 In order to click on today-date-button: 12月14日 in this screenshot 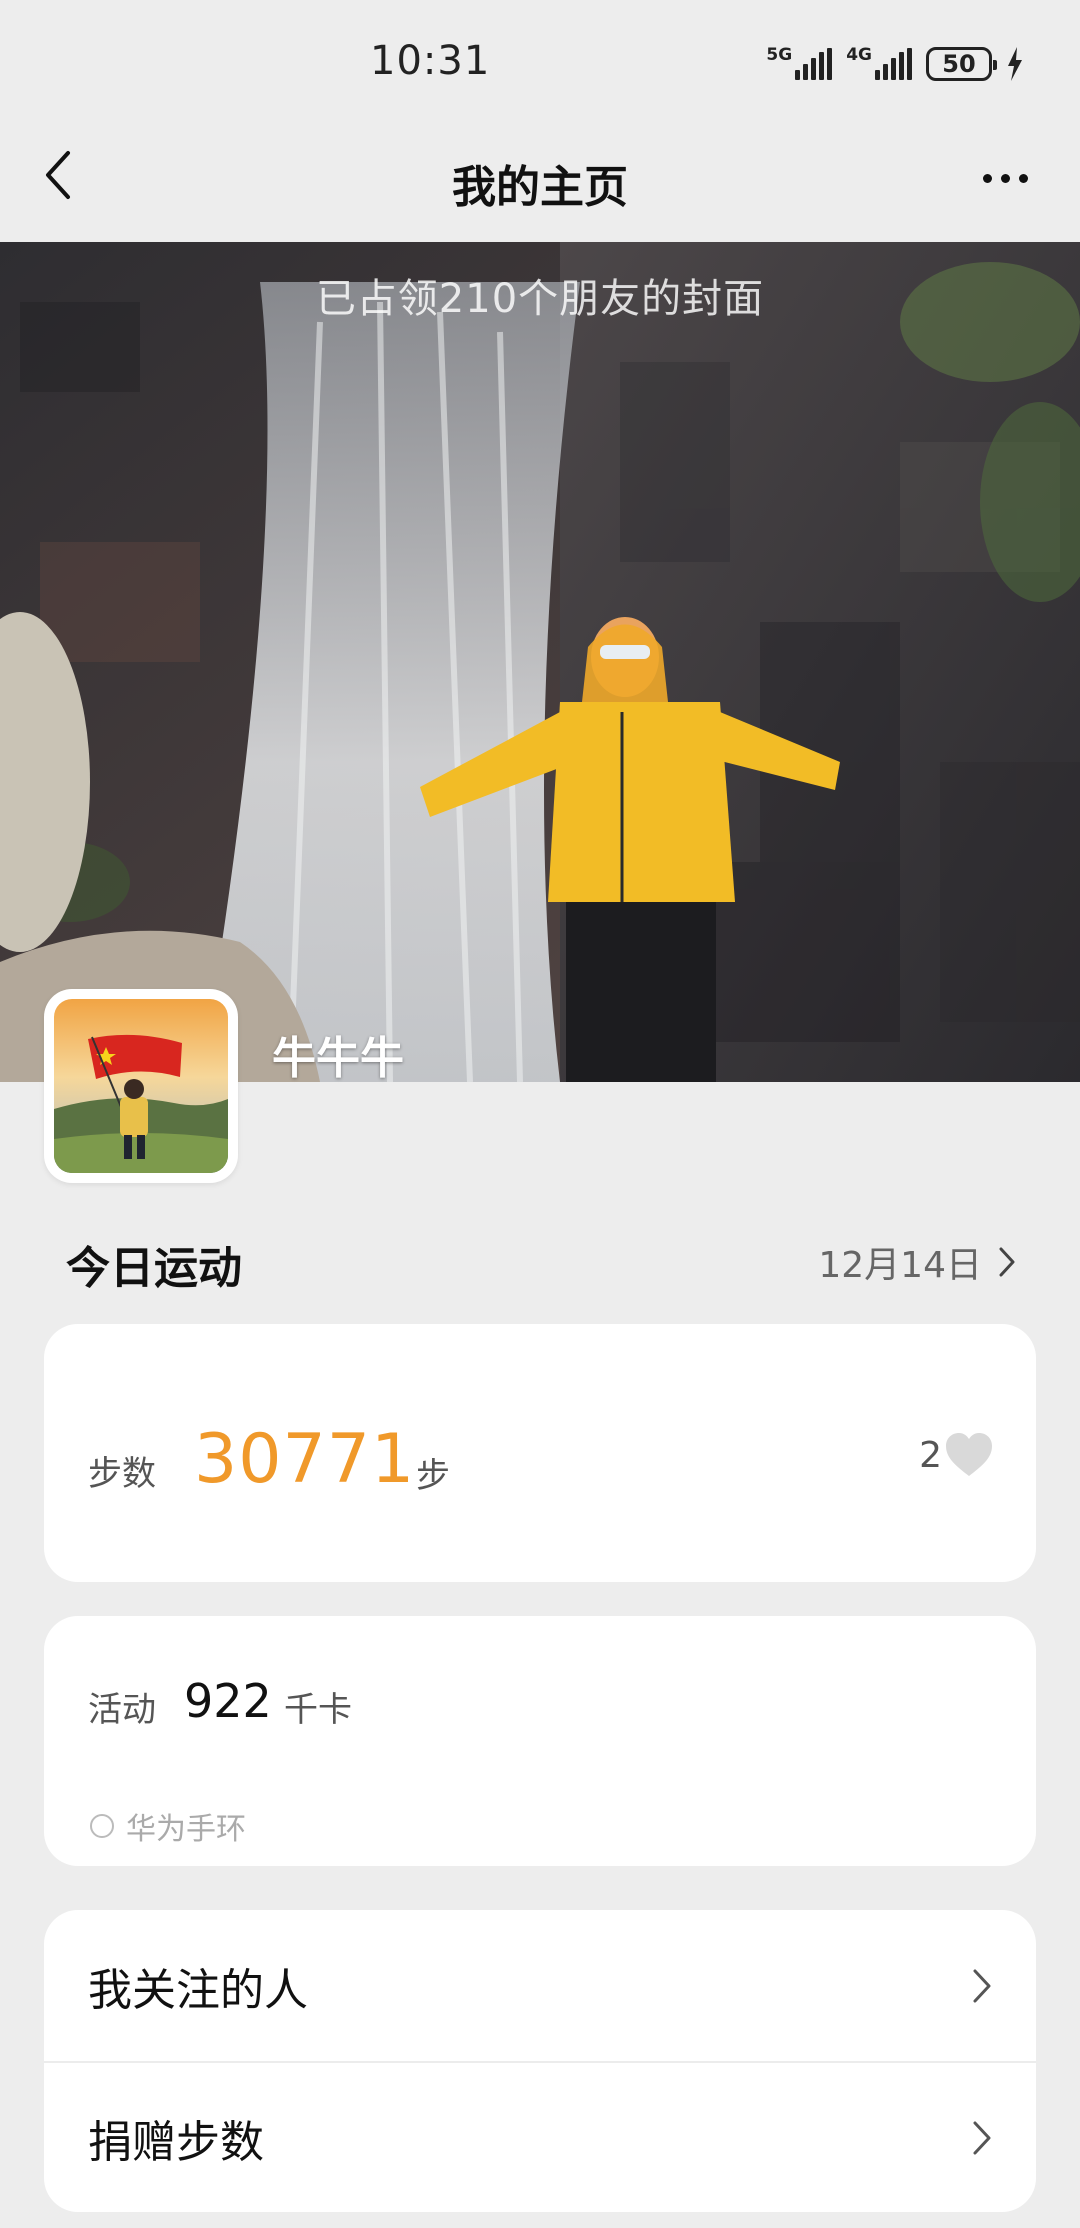, I will do `click(917, 1262)`.